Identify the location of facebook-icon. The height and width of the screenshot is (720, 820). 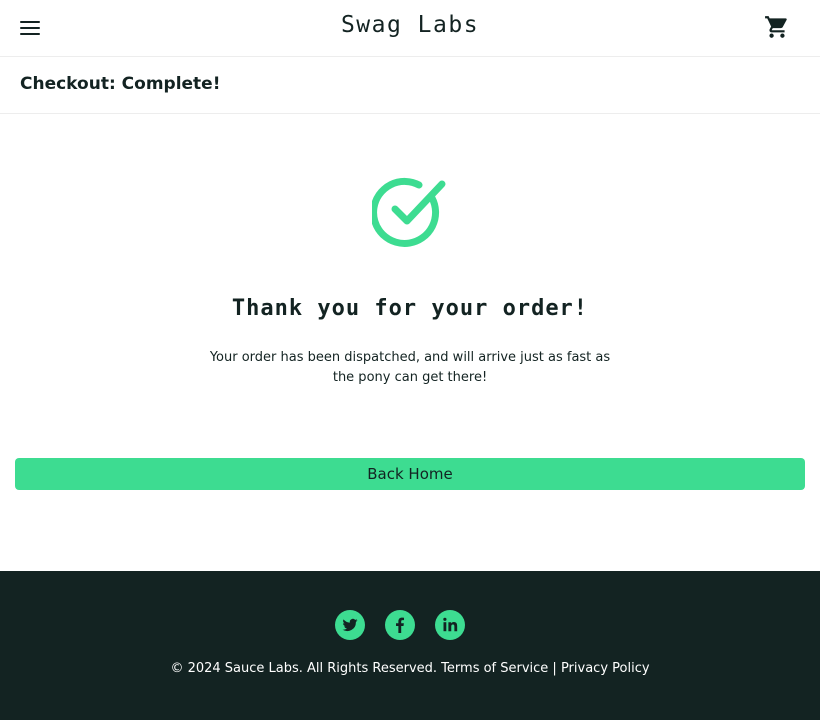
(400, 625).